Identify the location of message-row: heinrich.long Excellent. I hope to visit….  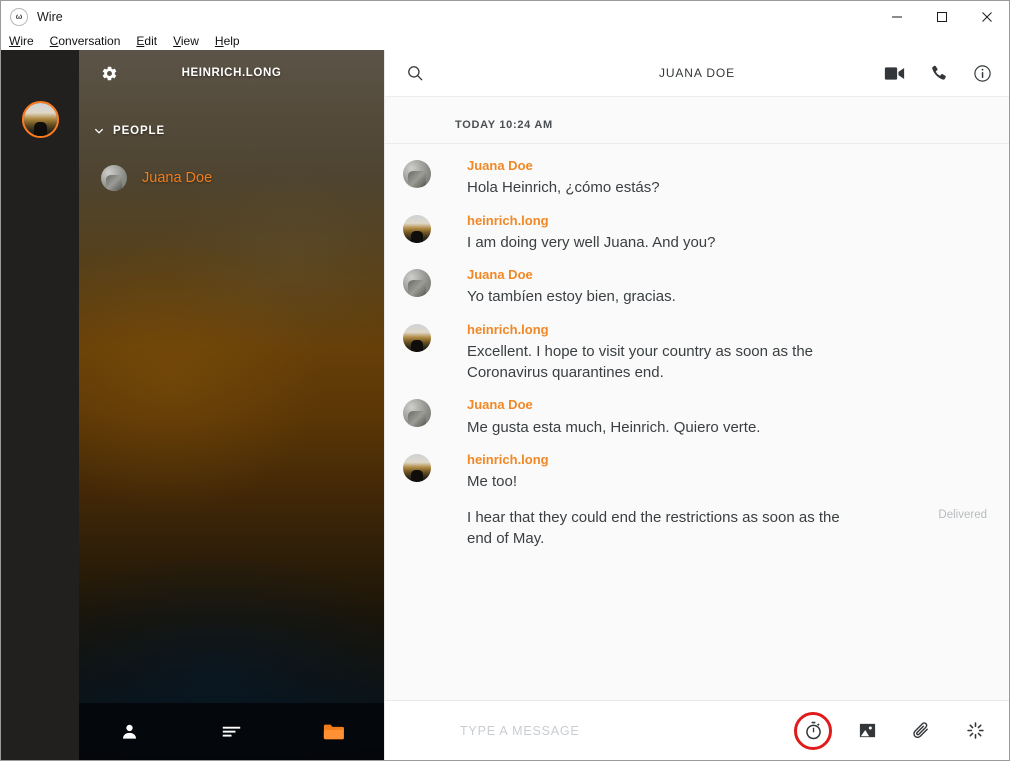
(697, 353).